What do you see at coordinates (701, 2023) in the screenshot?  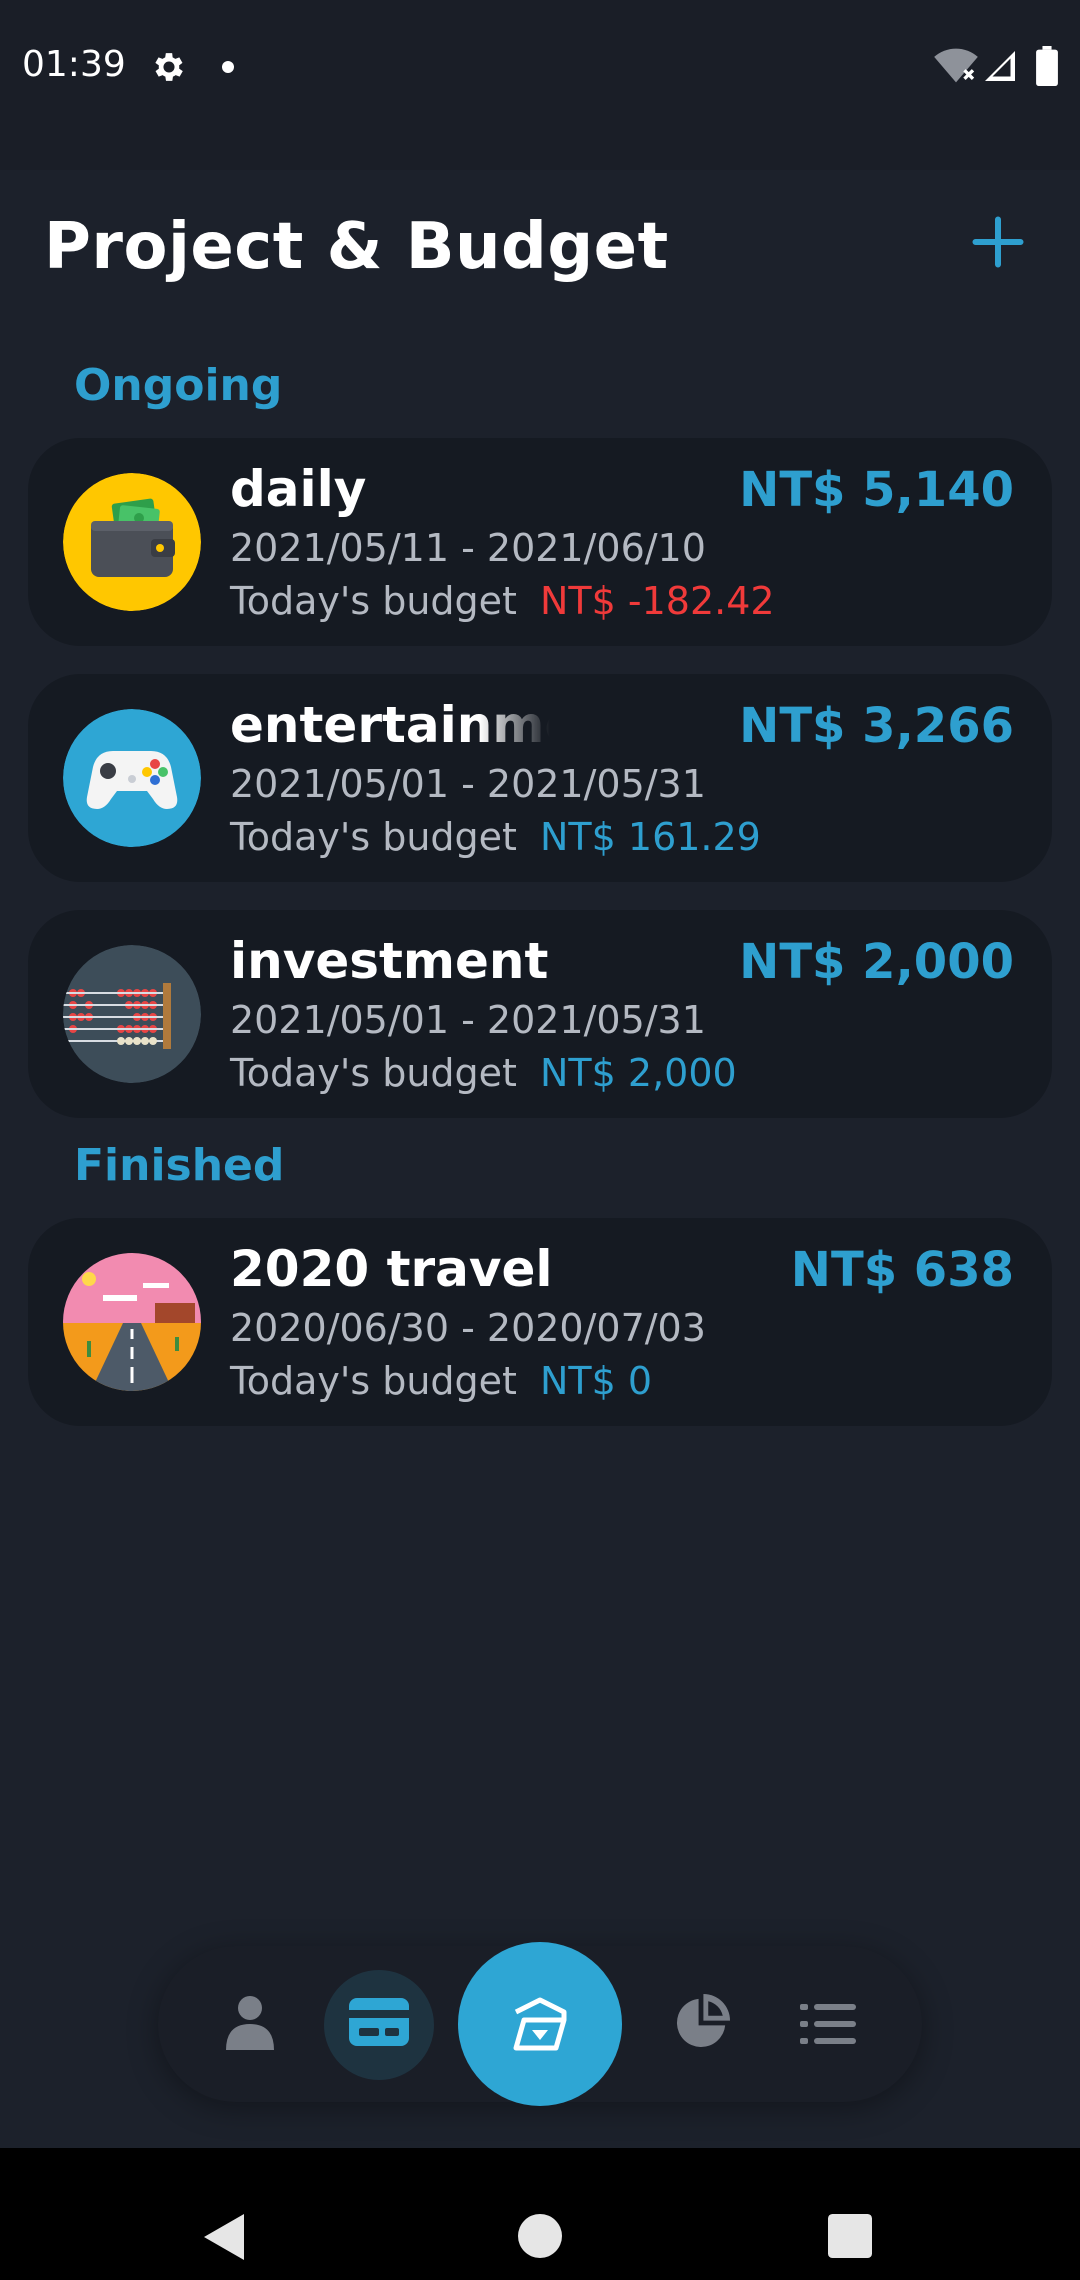 I see `pie-chart-icon` at bounding box center [701, 2023].